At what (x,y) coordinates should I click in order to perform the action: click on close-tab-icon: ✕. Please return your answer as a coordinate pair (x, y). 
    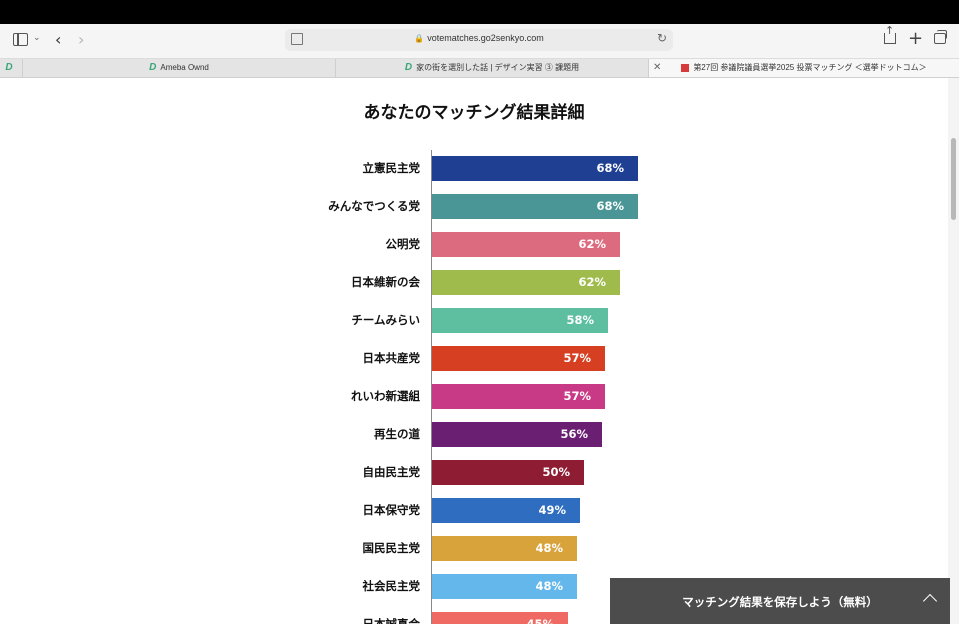
    Looking at the image, I should click on (657, 68).